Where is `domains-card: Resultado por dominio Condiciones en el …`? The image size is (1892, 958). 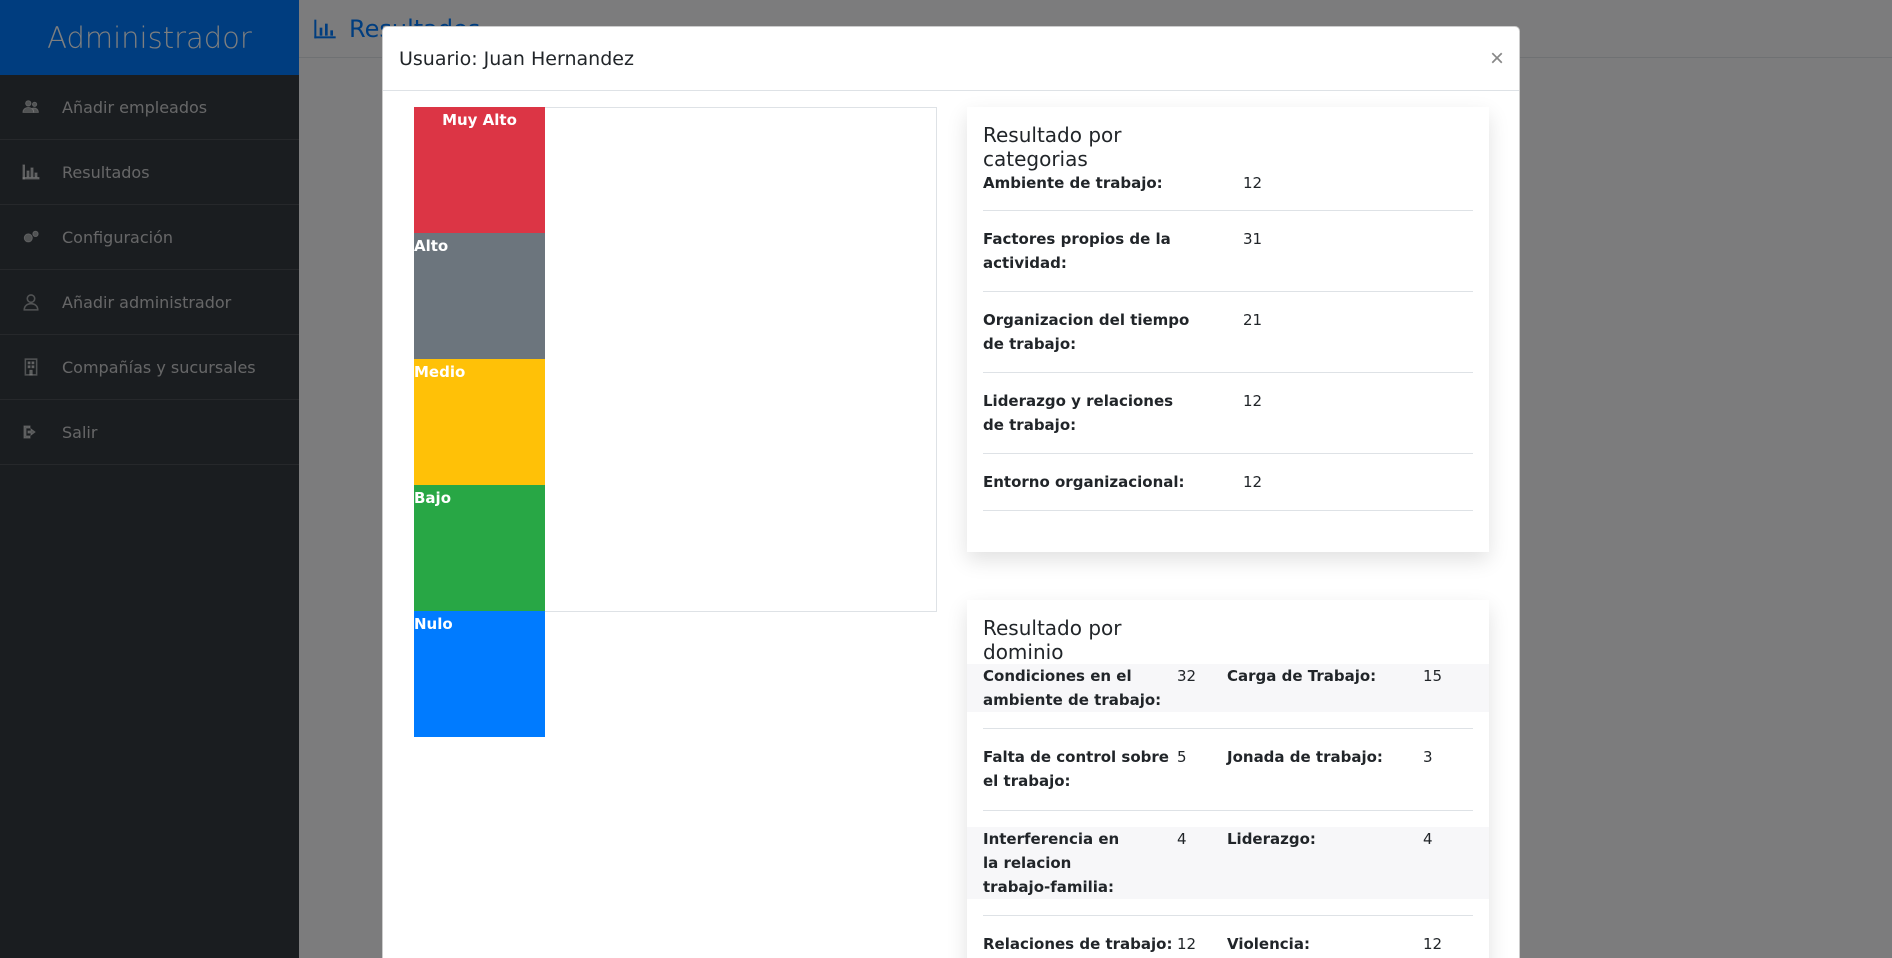 domains-card: Resultado por dominio Condiciones en el … is located at coordinates (1228, 779).